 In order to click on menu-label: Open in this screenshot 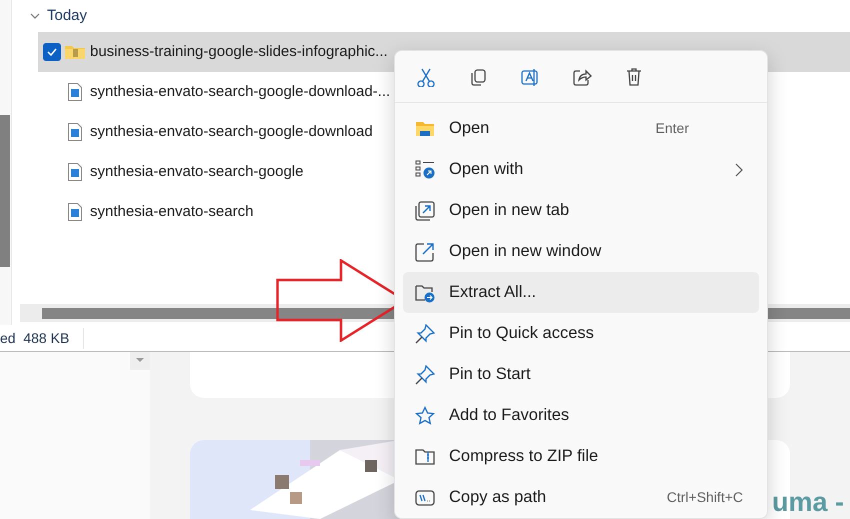, I will do `click(469, 129)`.